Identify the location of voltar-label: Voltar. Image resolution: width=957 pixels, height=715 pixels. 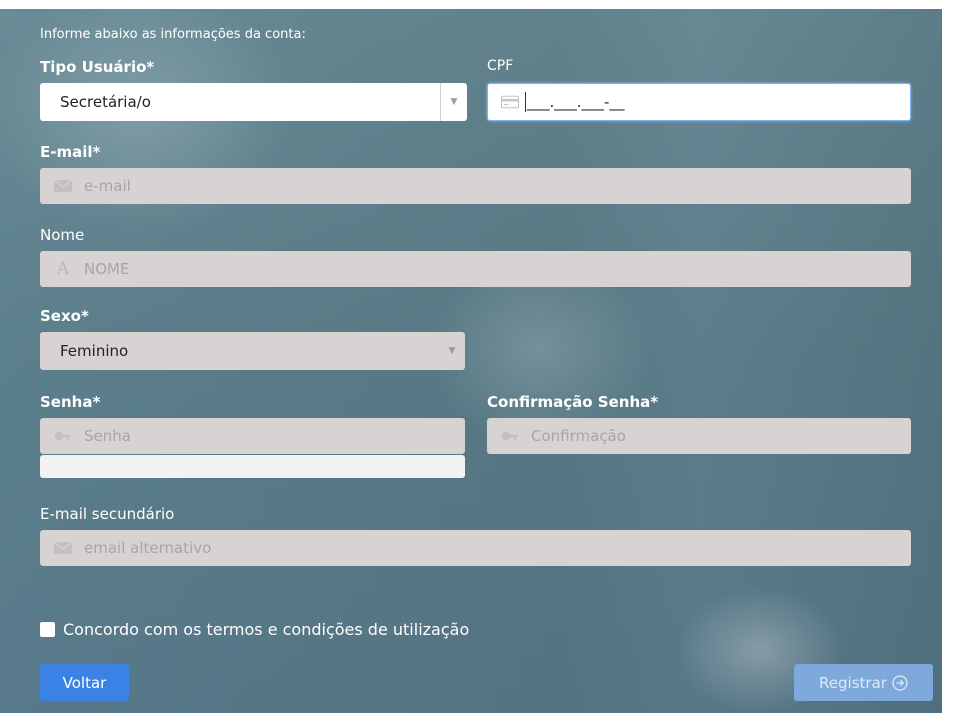
(84, 682).